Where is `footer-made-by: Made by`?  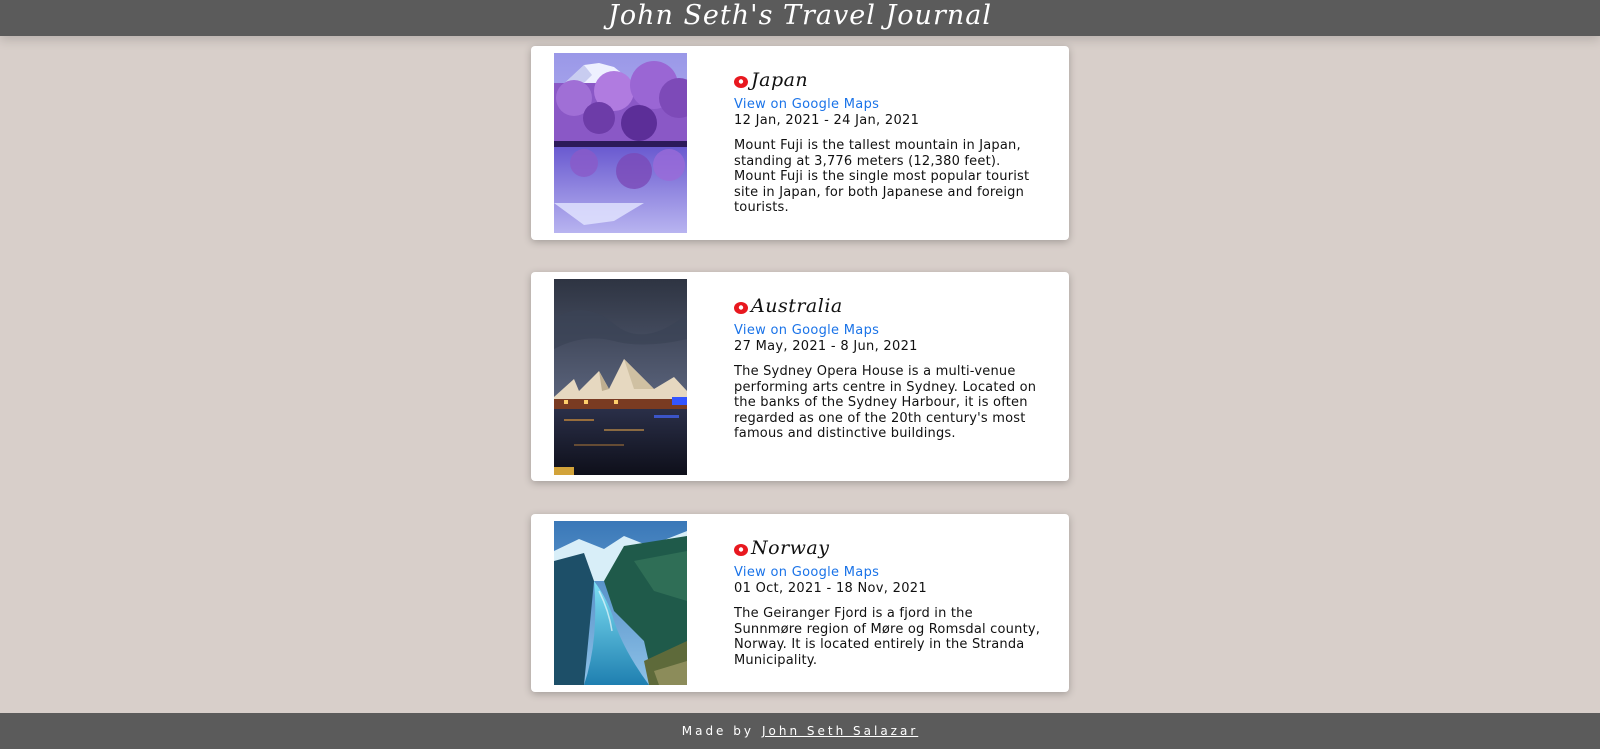
footer-made-by: Made by is located at coordinates (717, 731).